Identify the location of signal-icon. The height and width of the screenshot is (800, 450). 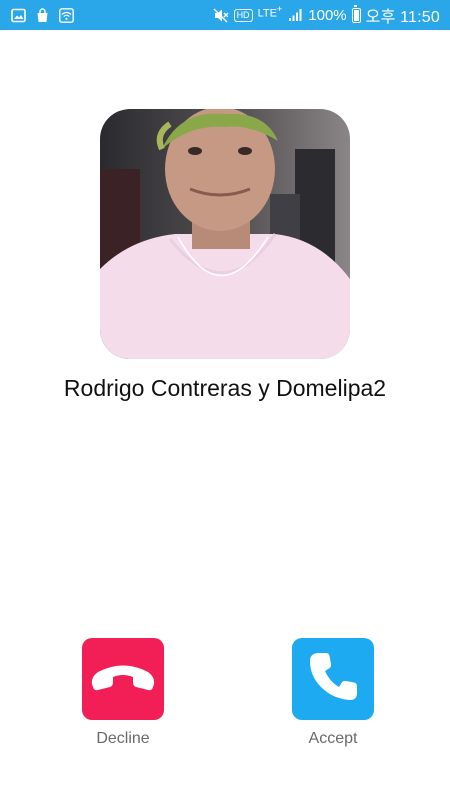
(295, 15).